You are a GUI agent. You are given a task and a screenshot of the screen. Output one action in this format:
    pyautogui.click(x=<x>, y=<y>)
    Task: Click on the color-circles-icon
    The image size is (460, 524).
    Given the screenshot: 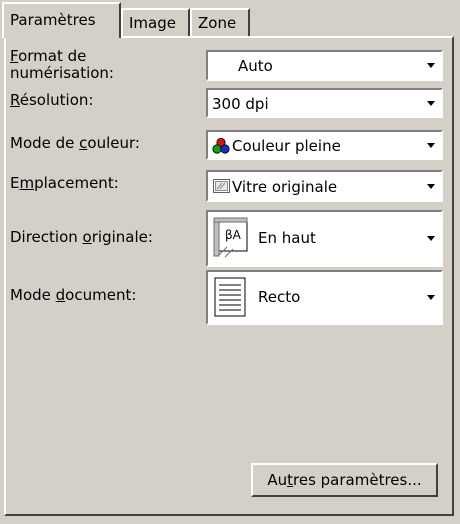 What is the action you would take?
    pyautogui.click(x=221, y=145)
    